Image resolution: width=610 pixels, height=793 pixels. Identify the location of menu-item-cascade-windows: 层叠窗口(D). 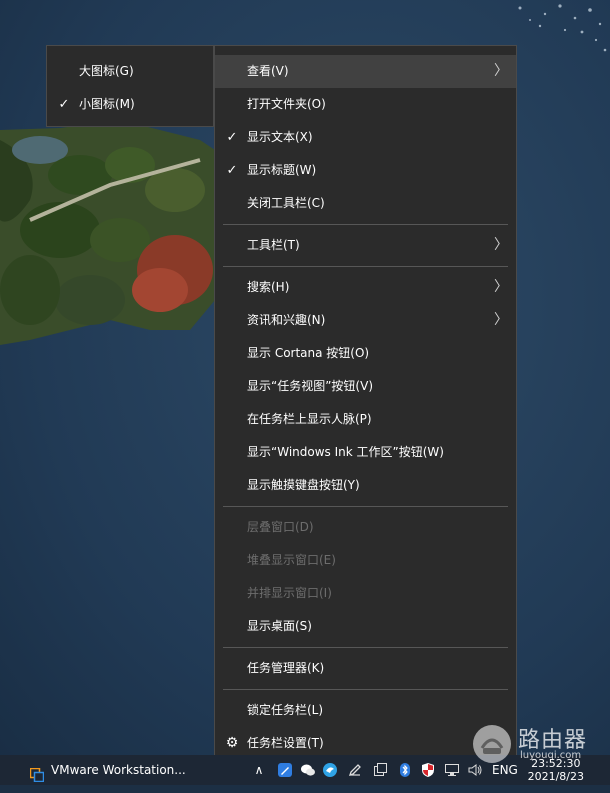
(365, 527).